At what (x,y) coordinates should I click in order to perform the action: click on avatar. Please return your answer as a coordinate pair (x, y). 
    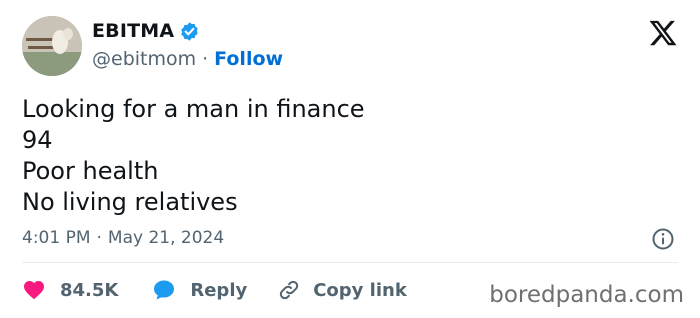
    Looking at the image, I should click on (52, 46).